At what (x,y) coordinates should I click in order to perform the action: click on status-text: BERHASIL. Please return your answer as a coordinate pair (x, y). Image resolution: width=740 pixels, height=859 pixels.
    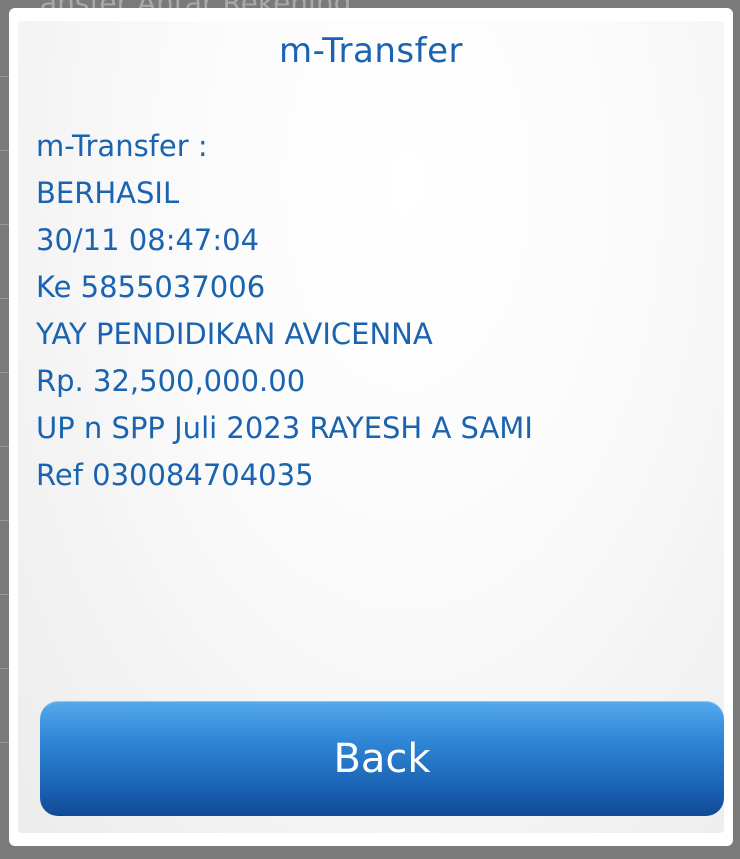
    Looking at the image, I should click on (108, 193).